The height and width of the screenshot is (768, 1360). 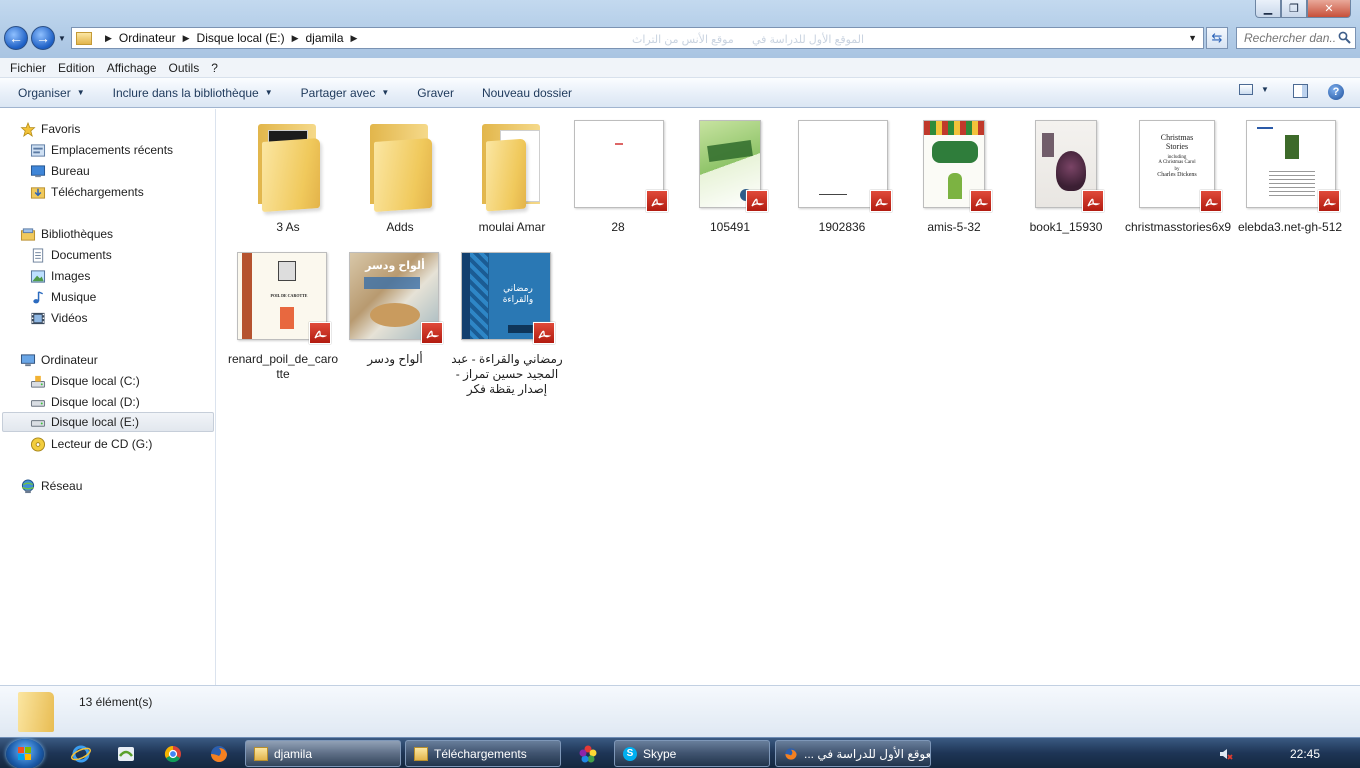 I want to click on nav-recent-places: Emplacements récents, so click(x=101, y=150).